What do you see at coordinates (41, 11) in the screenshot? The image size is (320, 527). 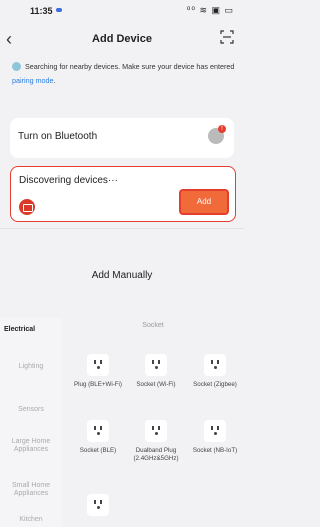 I see `status-time: 11:35` at bounding box center [41, 11].